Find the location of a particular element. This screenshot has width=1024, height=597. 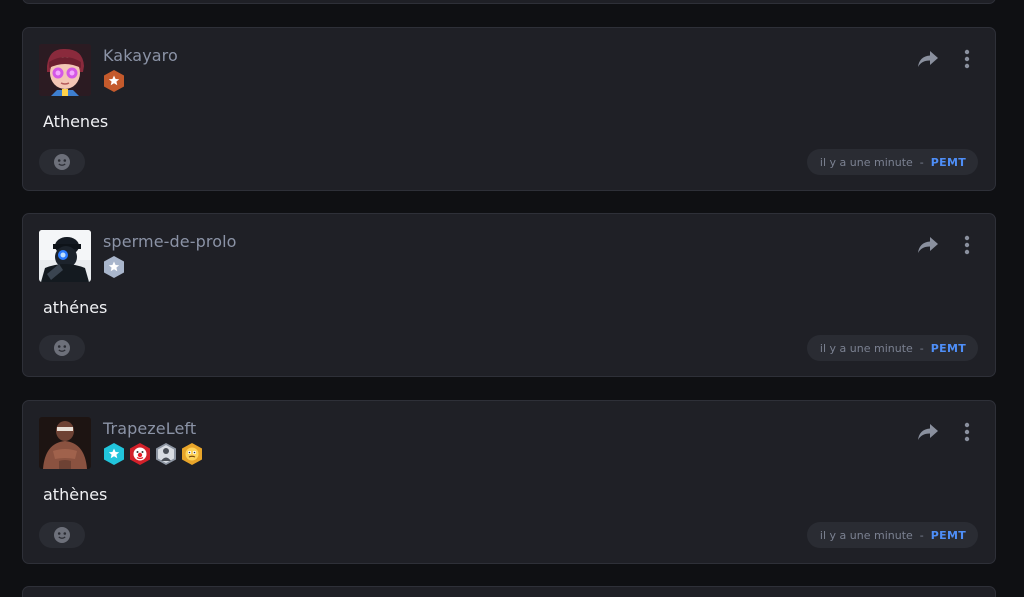

gold-face-badge-icon is located at coordinates (192, 454).